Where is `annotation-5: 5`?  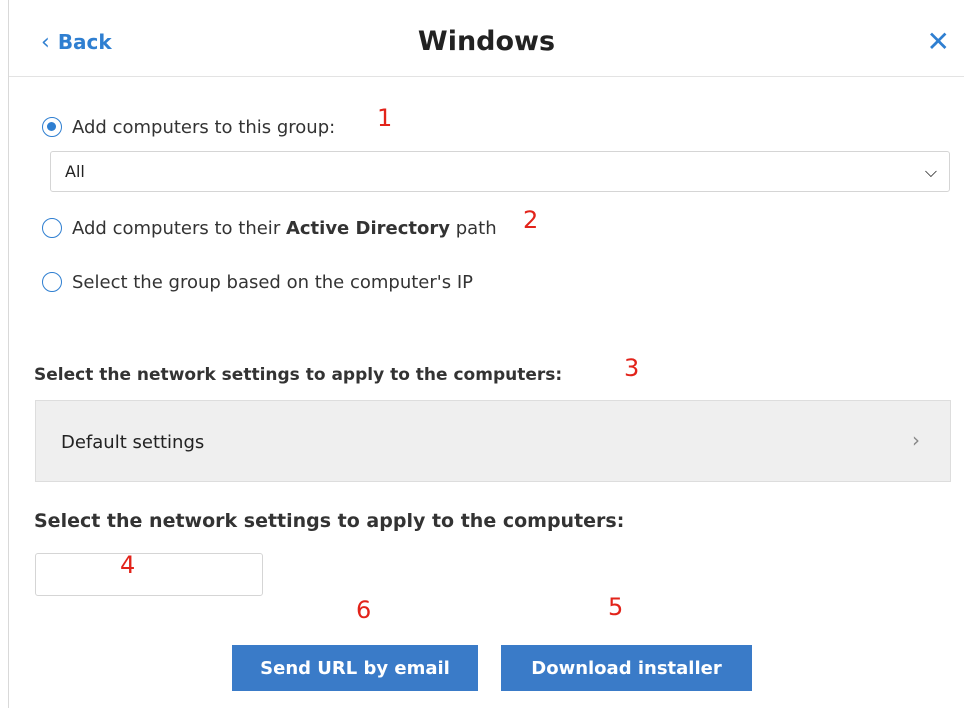
annotation-5: 5 is located at coordinates (616, 607).